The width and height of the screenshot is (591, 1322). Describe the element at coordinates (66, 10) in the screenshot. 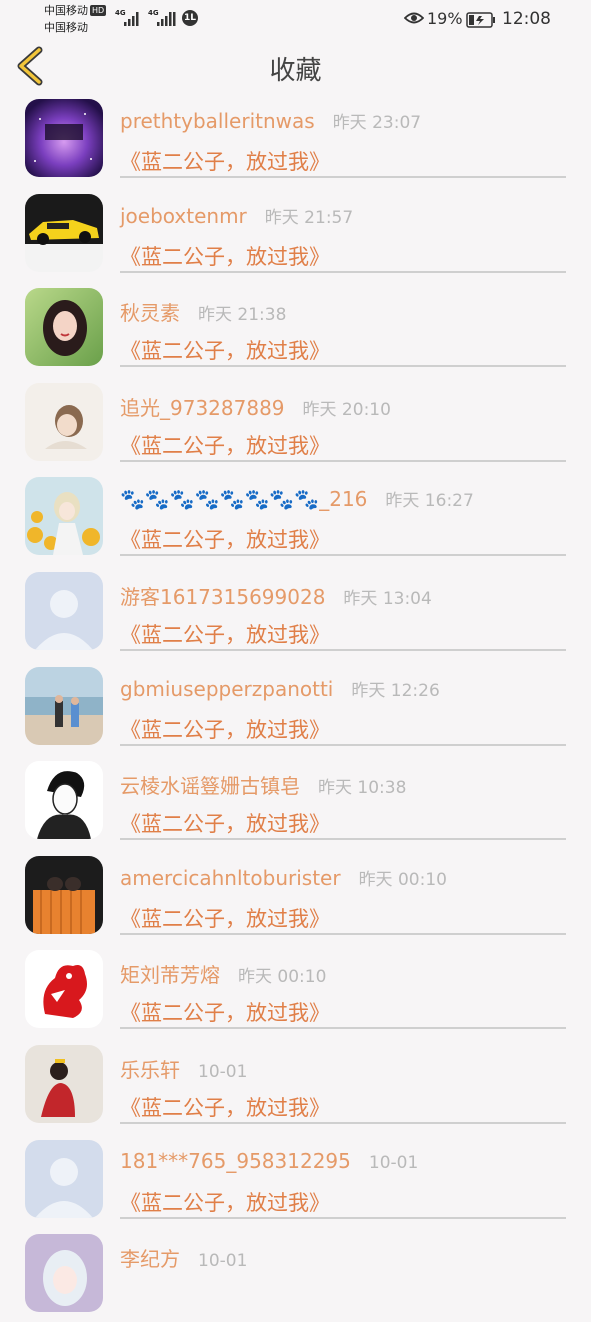

I see `carrier-1-label: 中国移动` at that location.